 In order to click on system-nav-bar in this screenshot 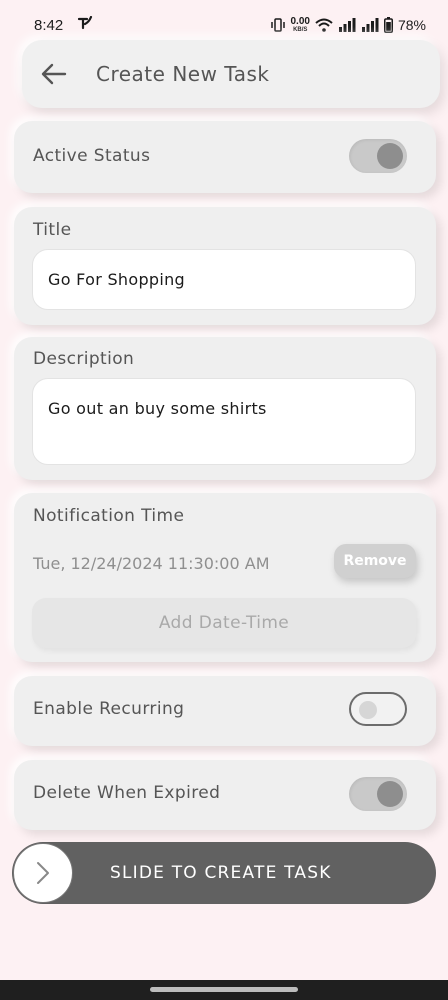, I will do `click(224, 990)`.